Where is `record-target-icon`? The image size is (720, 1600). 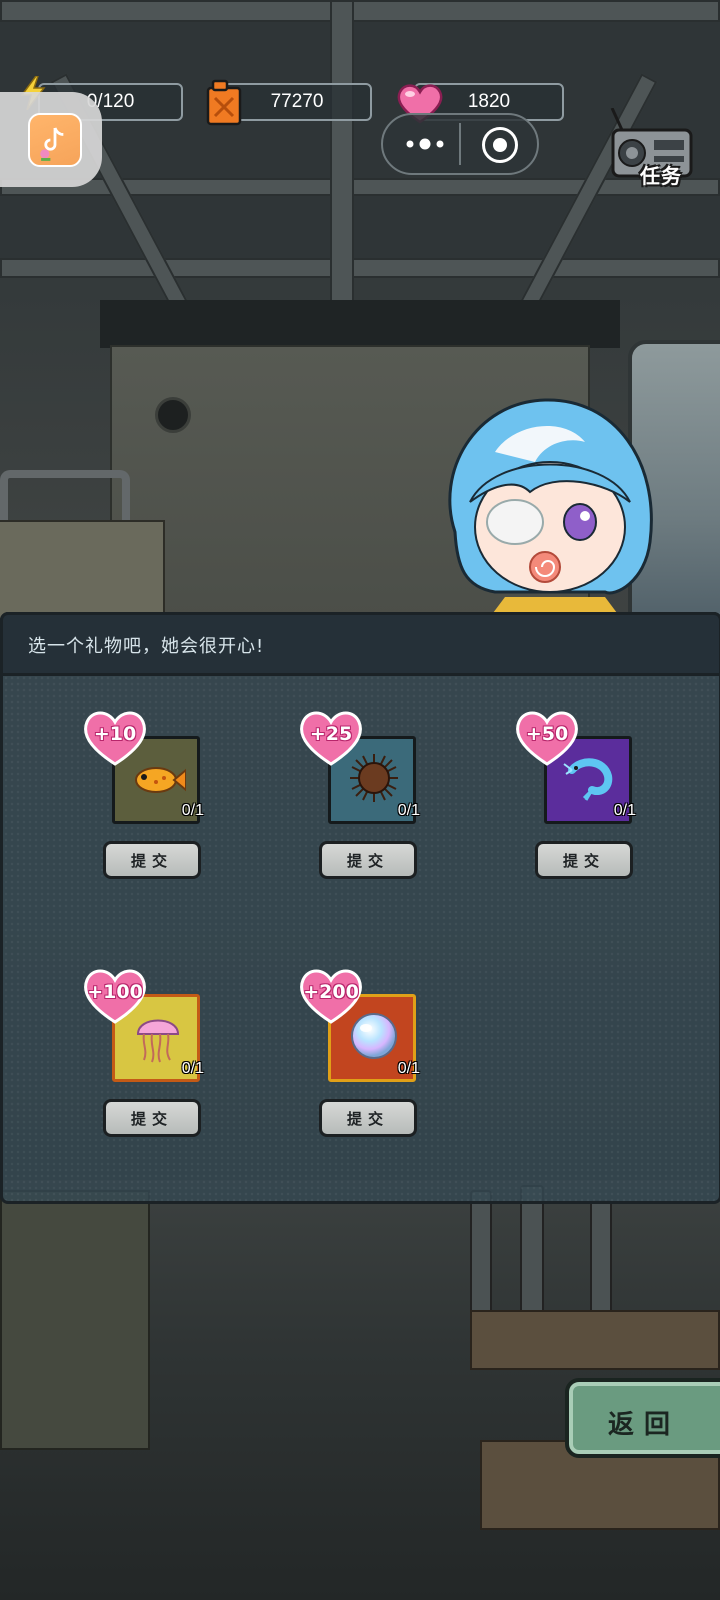 record-target-icon is located at coordinates (500, 145).